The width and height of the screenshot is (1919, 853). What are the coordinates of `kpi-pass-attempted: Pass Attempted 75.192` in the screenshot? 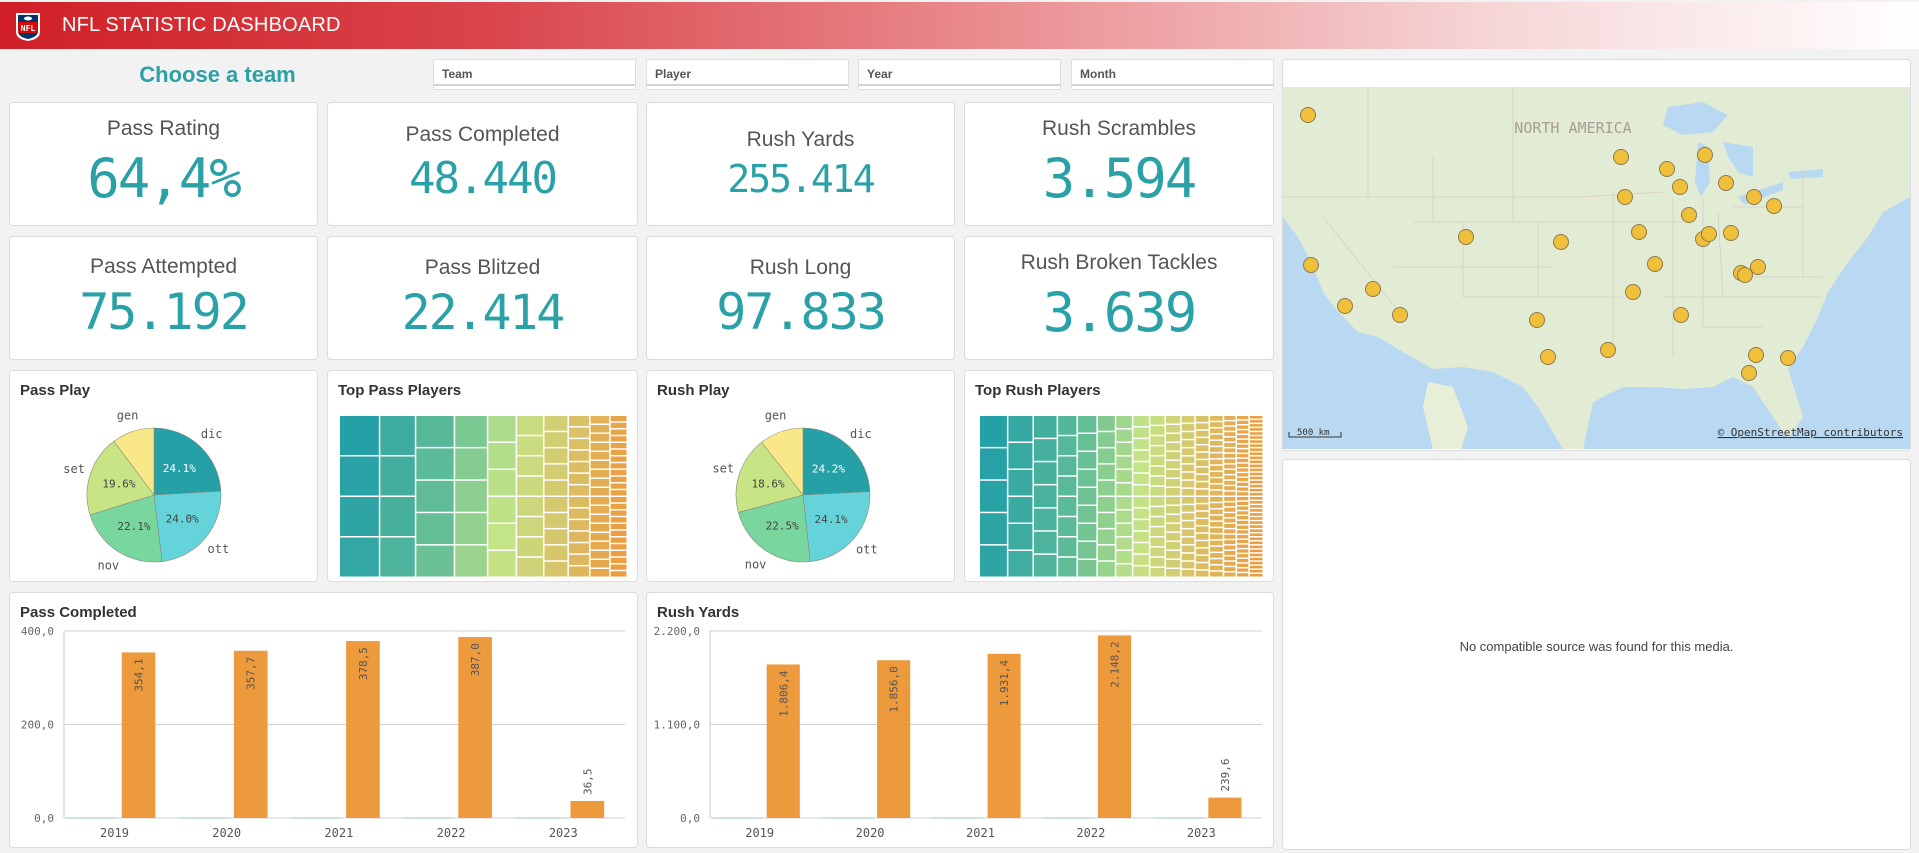 It's located at (163, 298).